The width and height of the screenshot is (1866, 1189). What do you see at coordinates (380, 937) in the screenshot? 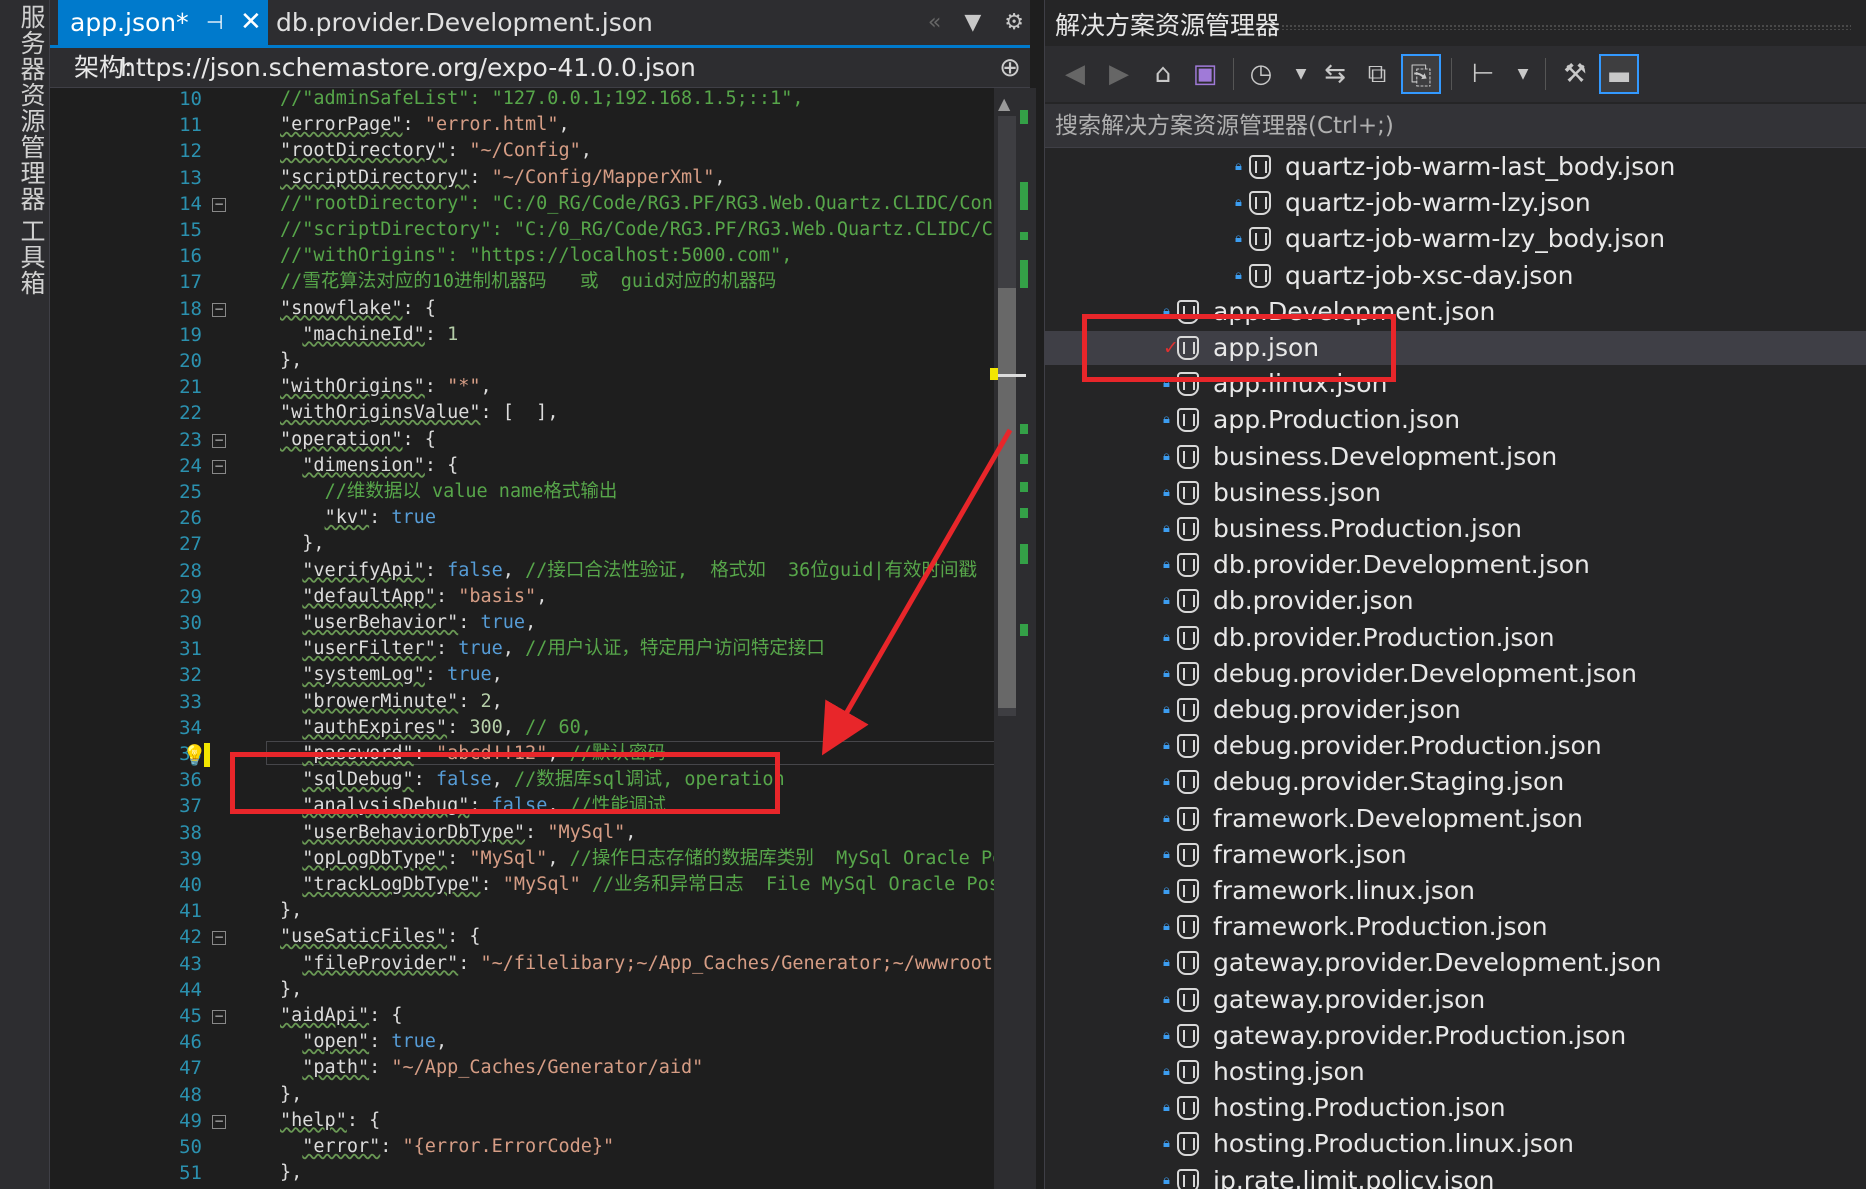
I see `code-line: "useSaticFiles": {` at bounding box center [380, 937].